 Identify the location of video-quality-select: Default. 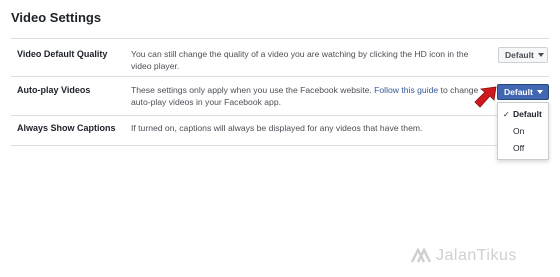
(523, 55).